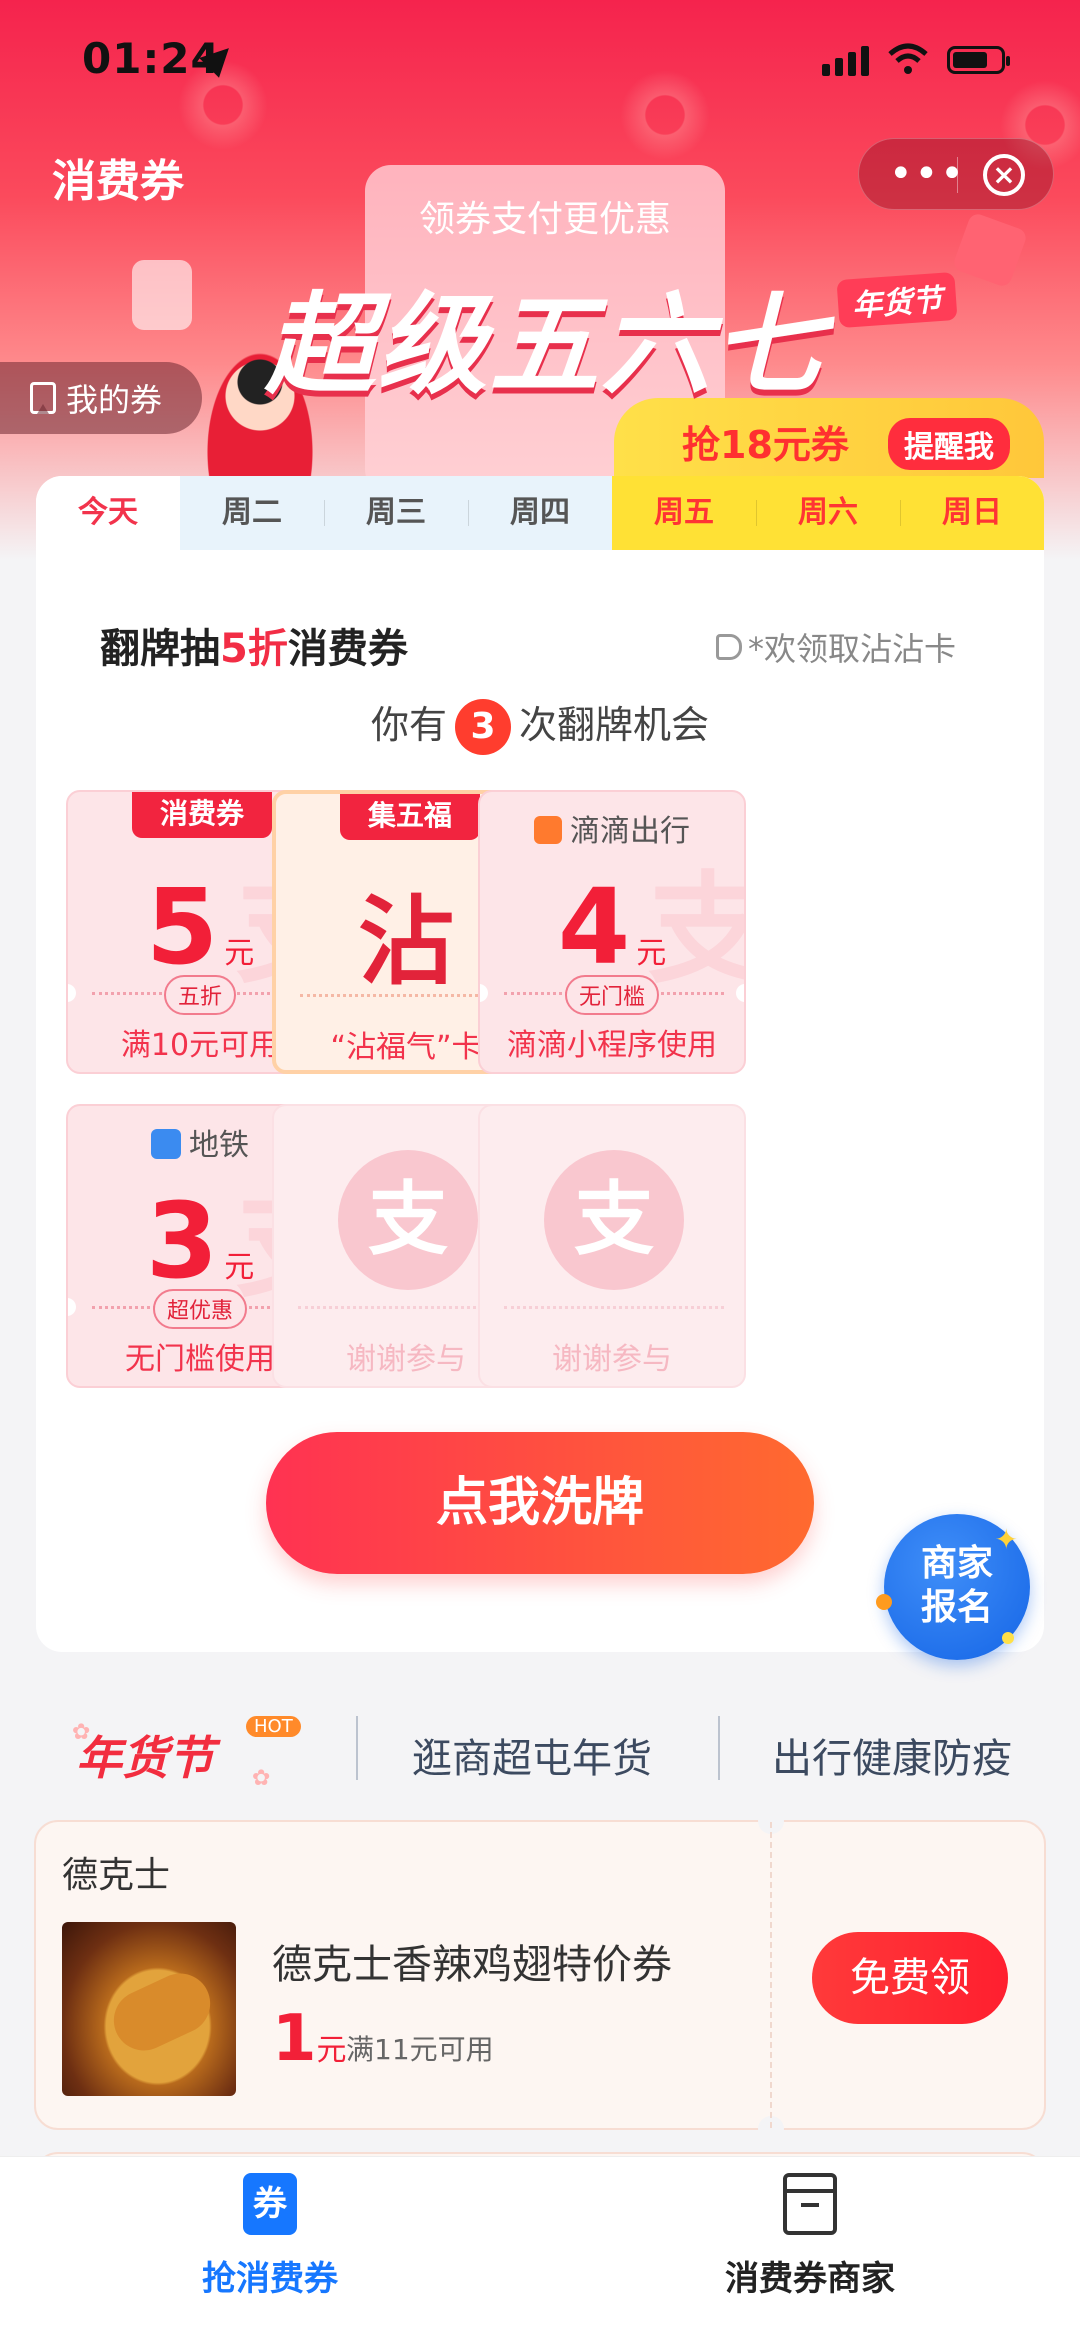  I want to click on tab-sunday: 周日, so click(972, 513).